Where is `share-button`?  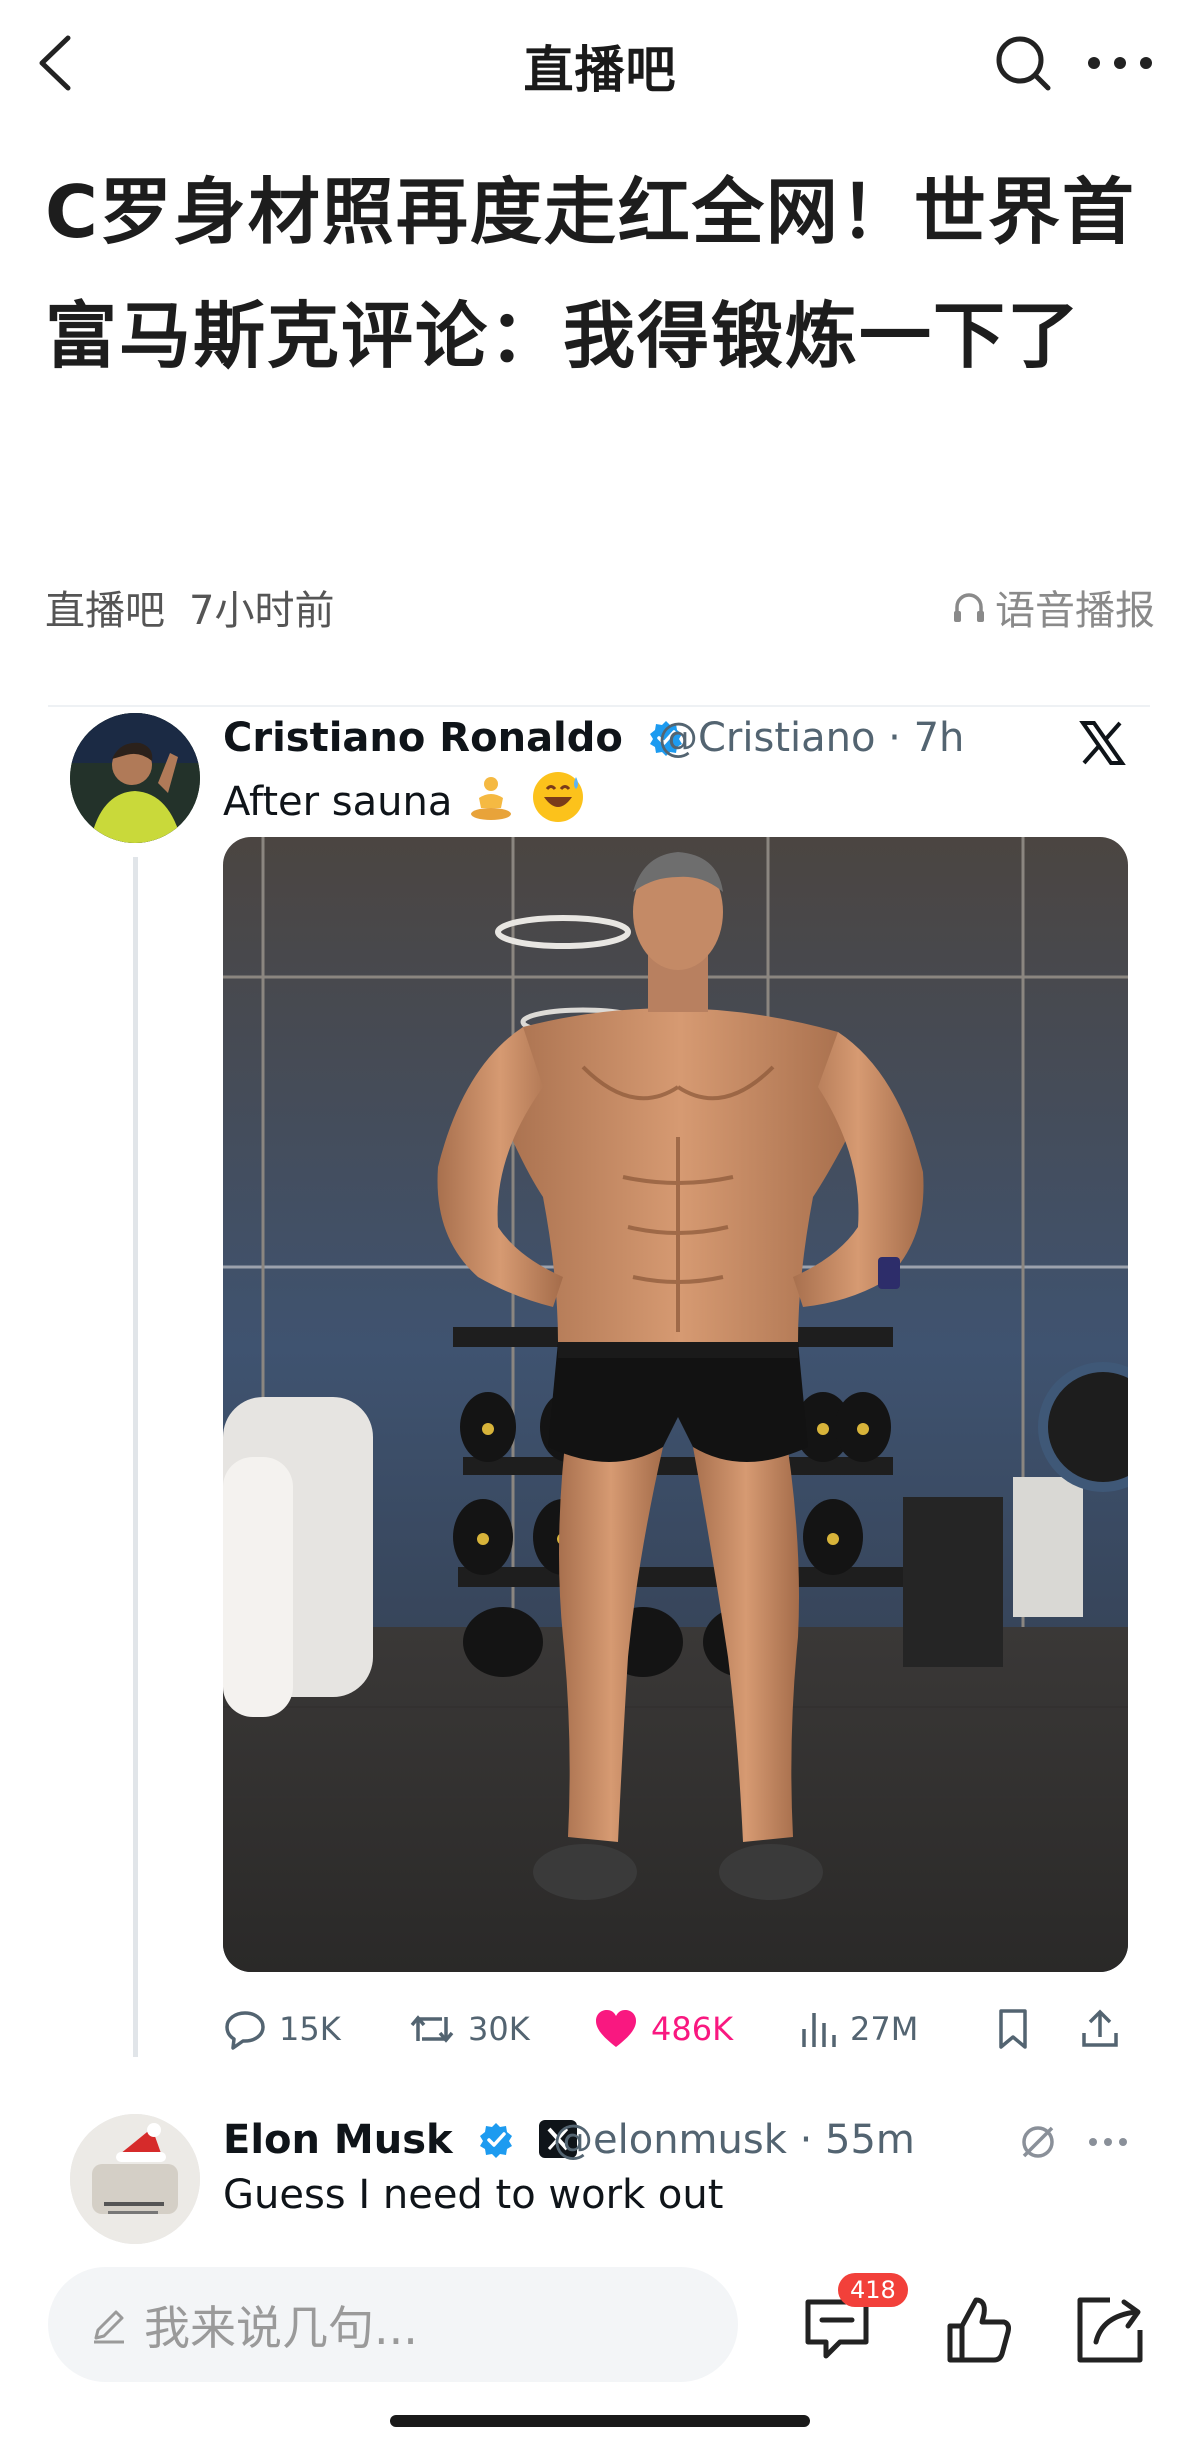 share-button is located at coordinates (1110, 2330).